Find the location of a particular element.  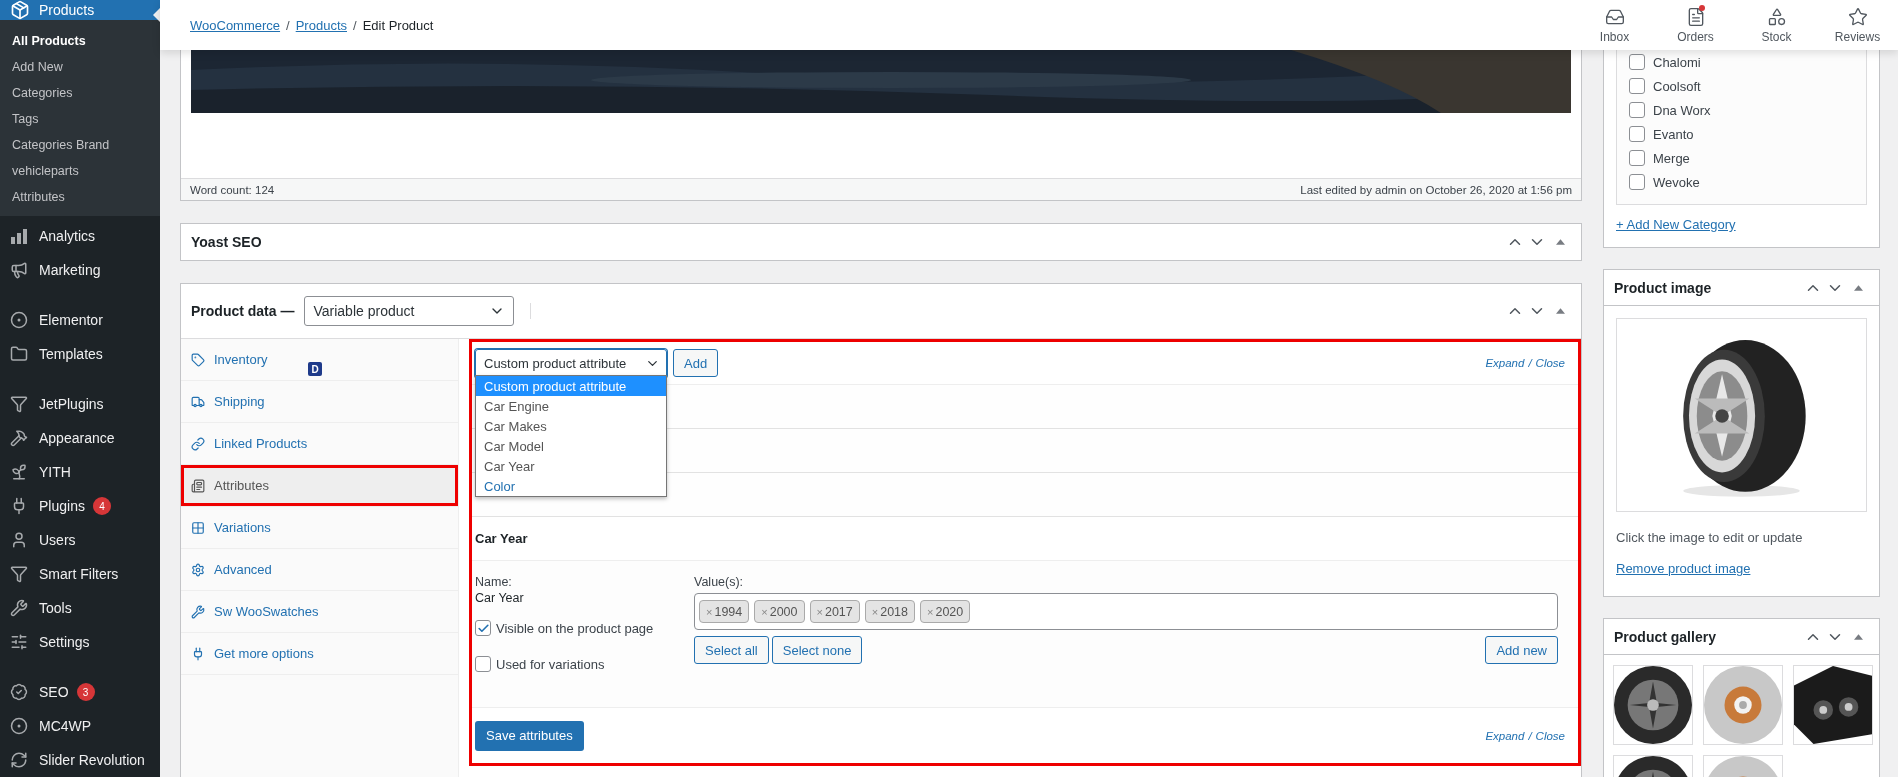

field-label: Value(s): is located at coordinates (719, 582).